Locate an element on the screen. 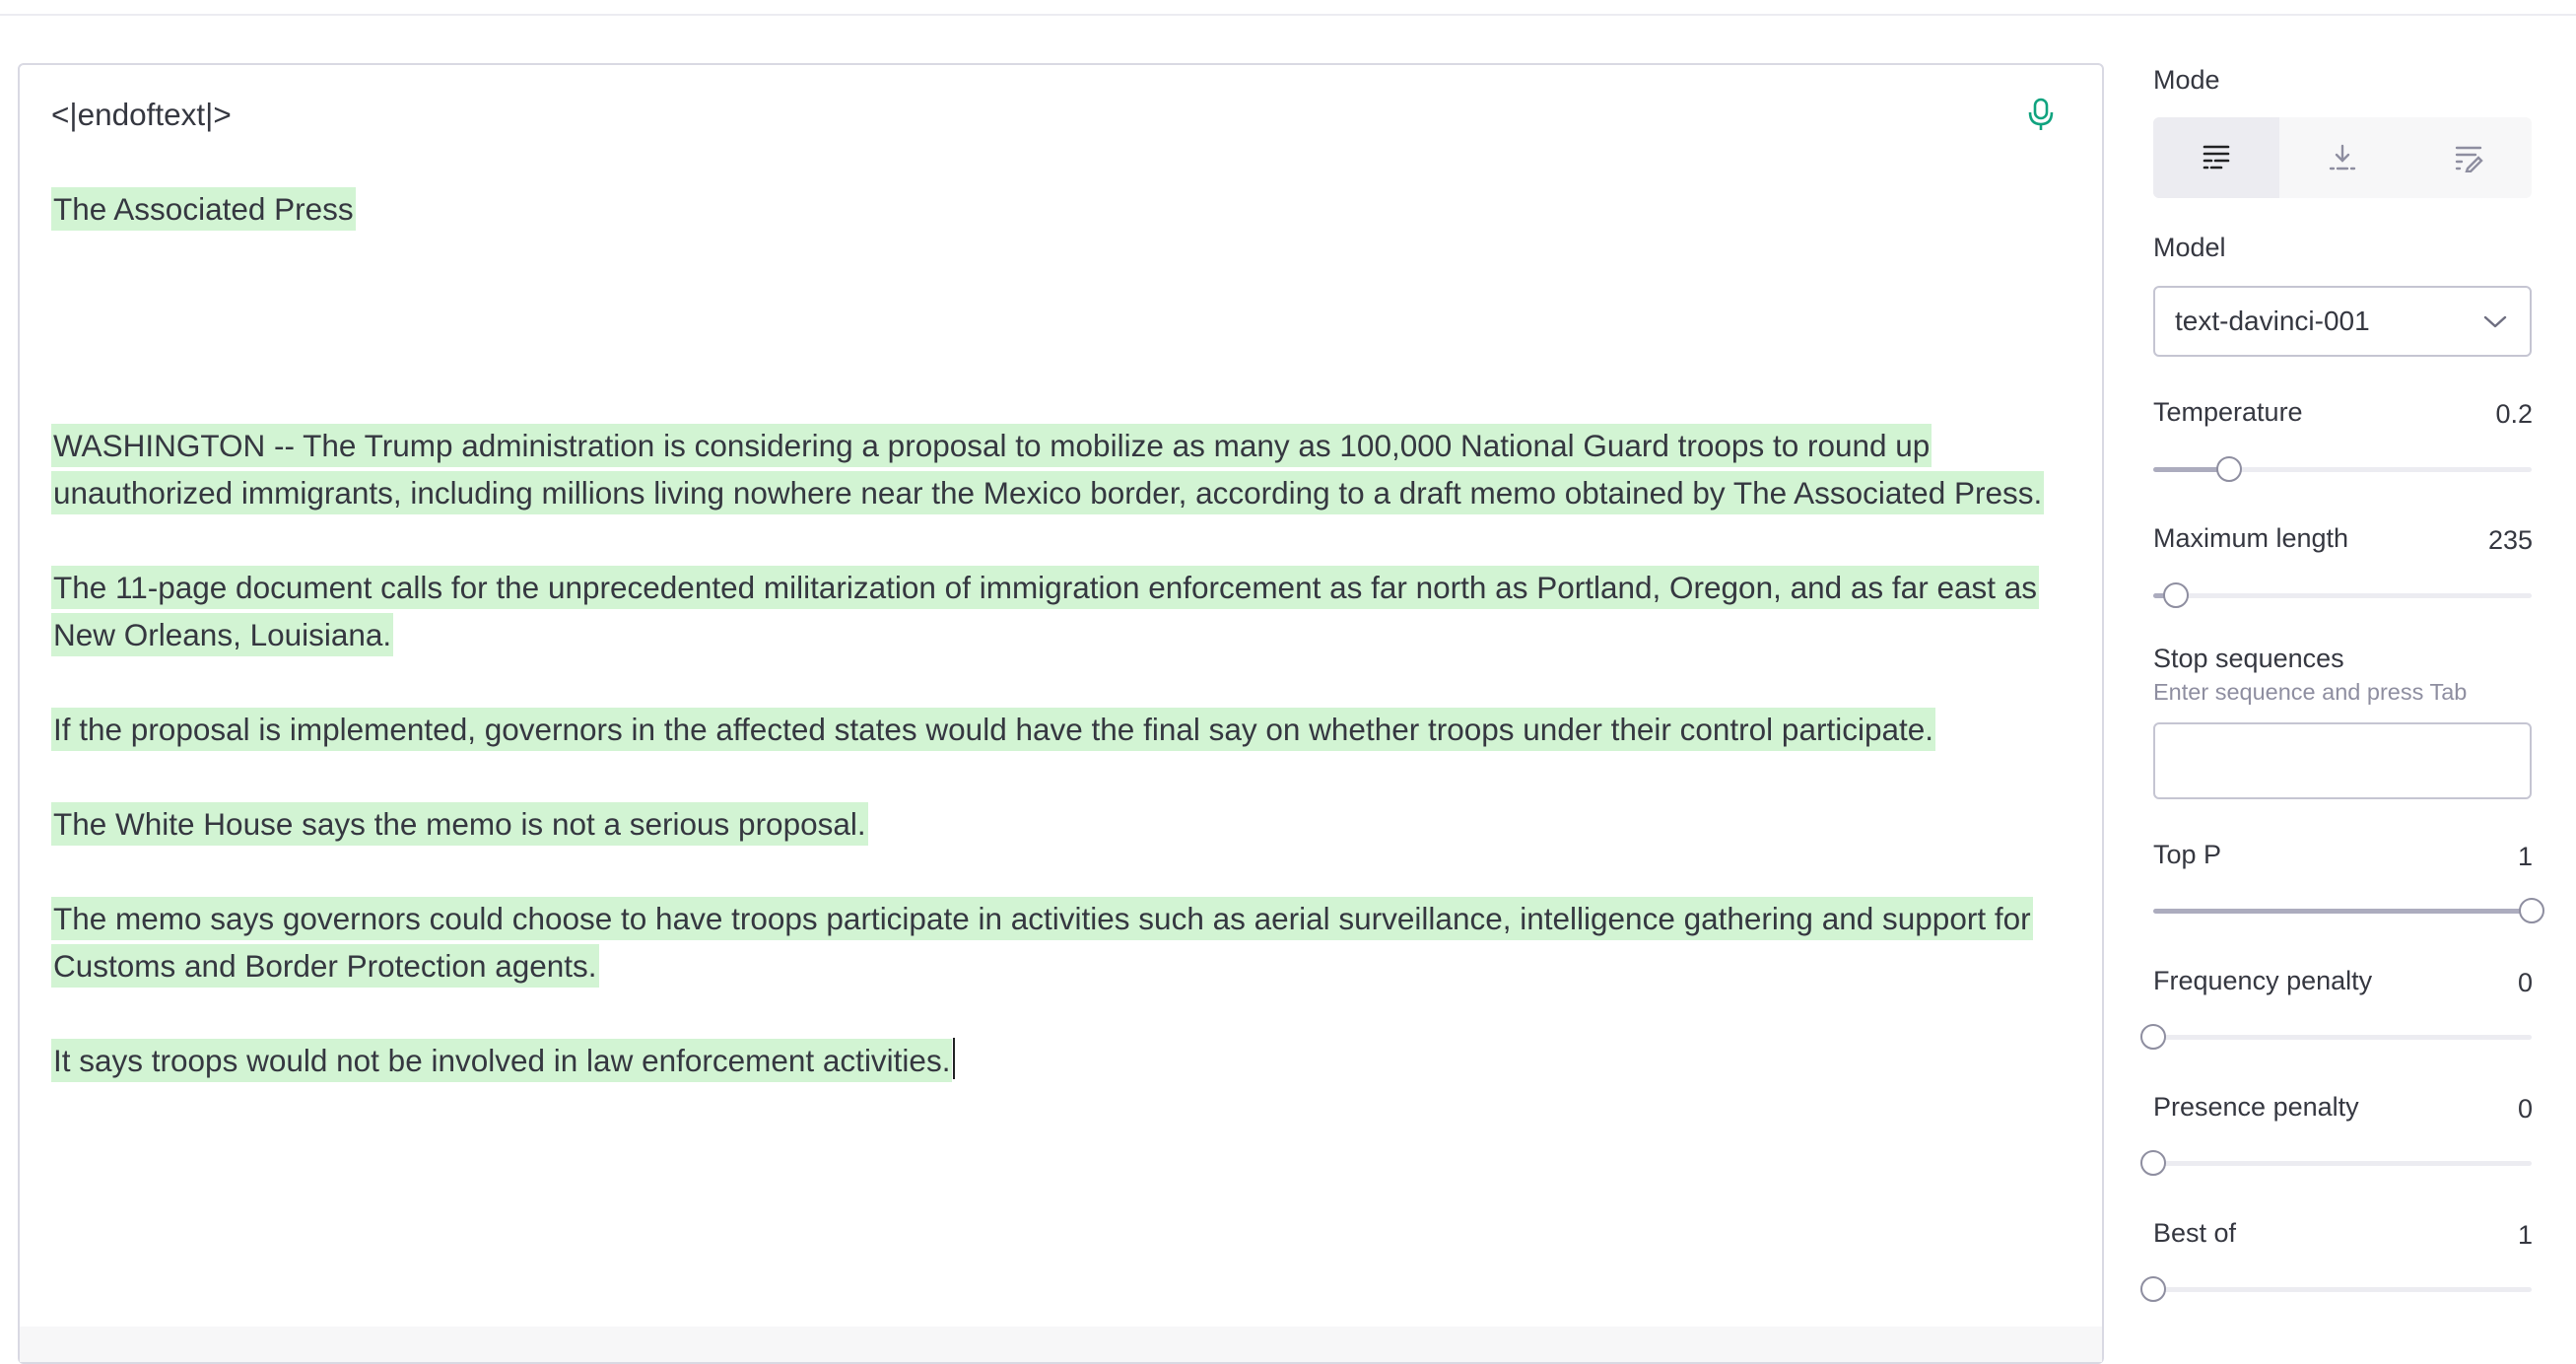 The height and width of the screenshot is (1364, 2576). frequency-penalty-value: 0 is located at coordinates (2525, 982).